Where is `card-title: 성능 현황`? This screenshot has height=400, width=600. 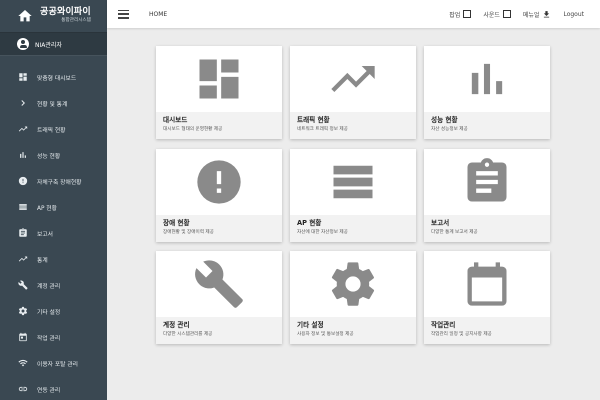 card-title: 성능 현황 is located at coordinates (444, 120).